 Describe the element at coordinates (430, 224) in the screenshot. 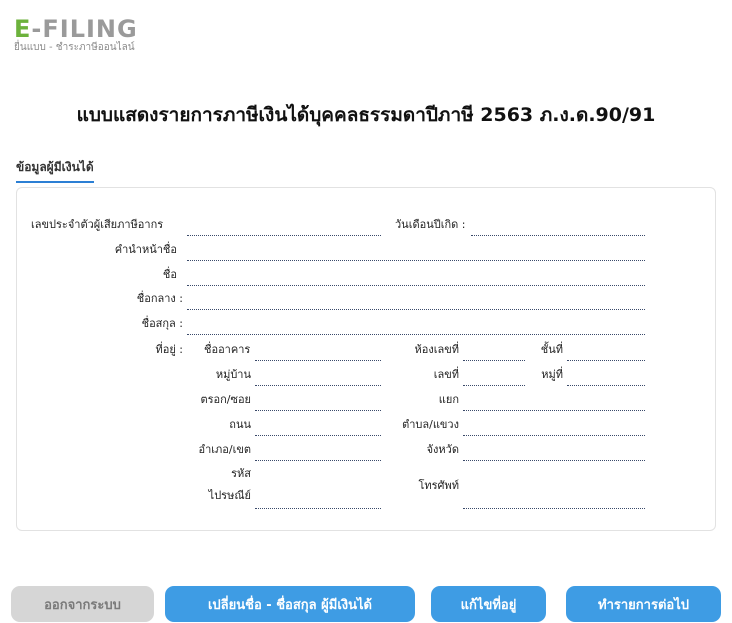

I see `birthdate-label: วันเดือนปีเกิด :` at that location.